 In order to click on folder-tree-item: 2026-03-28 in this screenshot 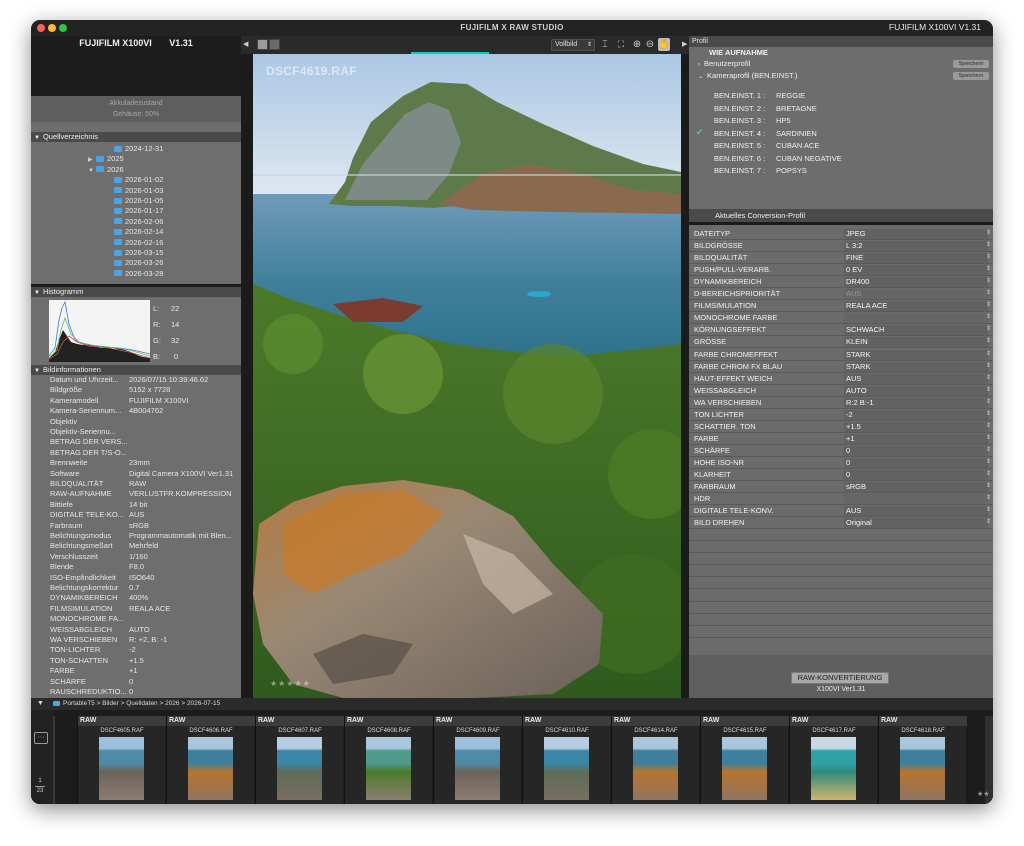, I will do `click(134, 274)`.